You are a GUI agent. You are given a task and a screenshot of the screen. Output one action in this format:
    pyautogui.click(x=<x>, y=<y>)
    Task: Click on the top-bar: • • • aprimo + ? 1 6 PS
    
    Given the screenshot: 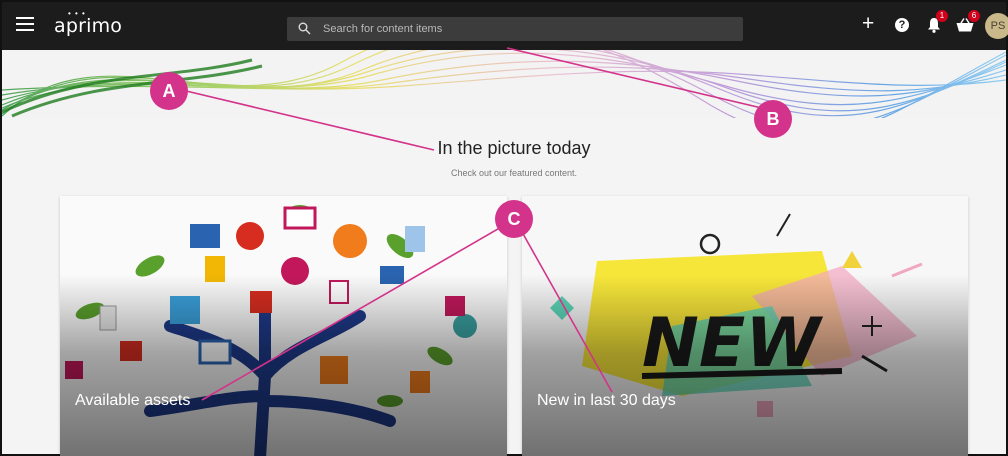 What is the action you would take?
    pyautogui.click(x=505, y=26)
    